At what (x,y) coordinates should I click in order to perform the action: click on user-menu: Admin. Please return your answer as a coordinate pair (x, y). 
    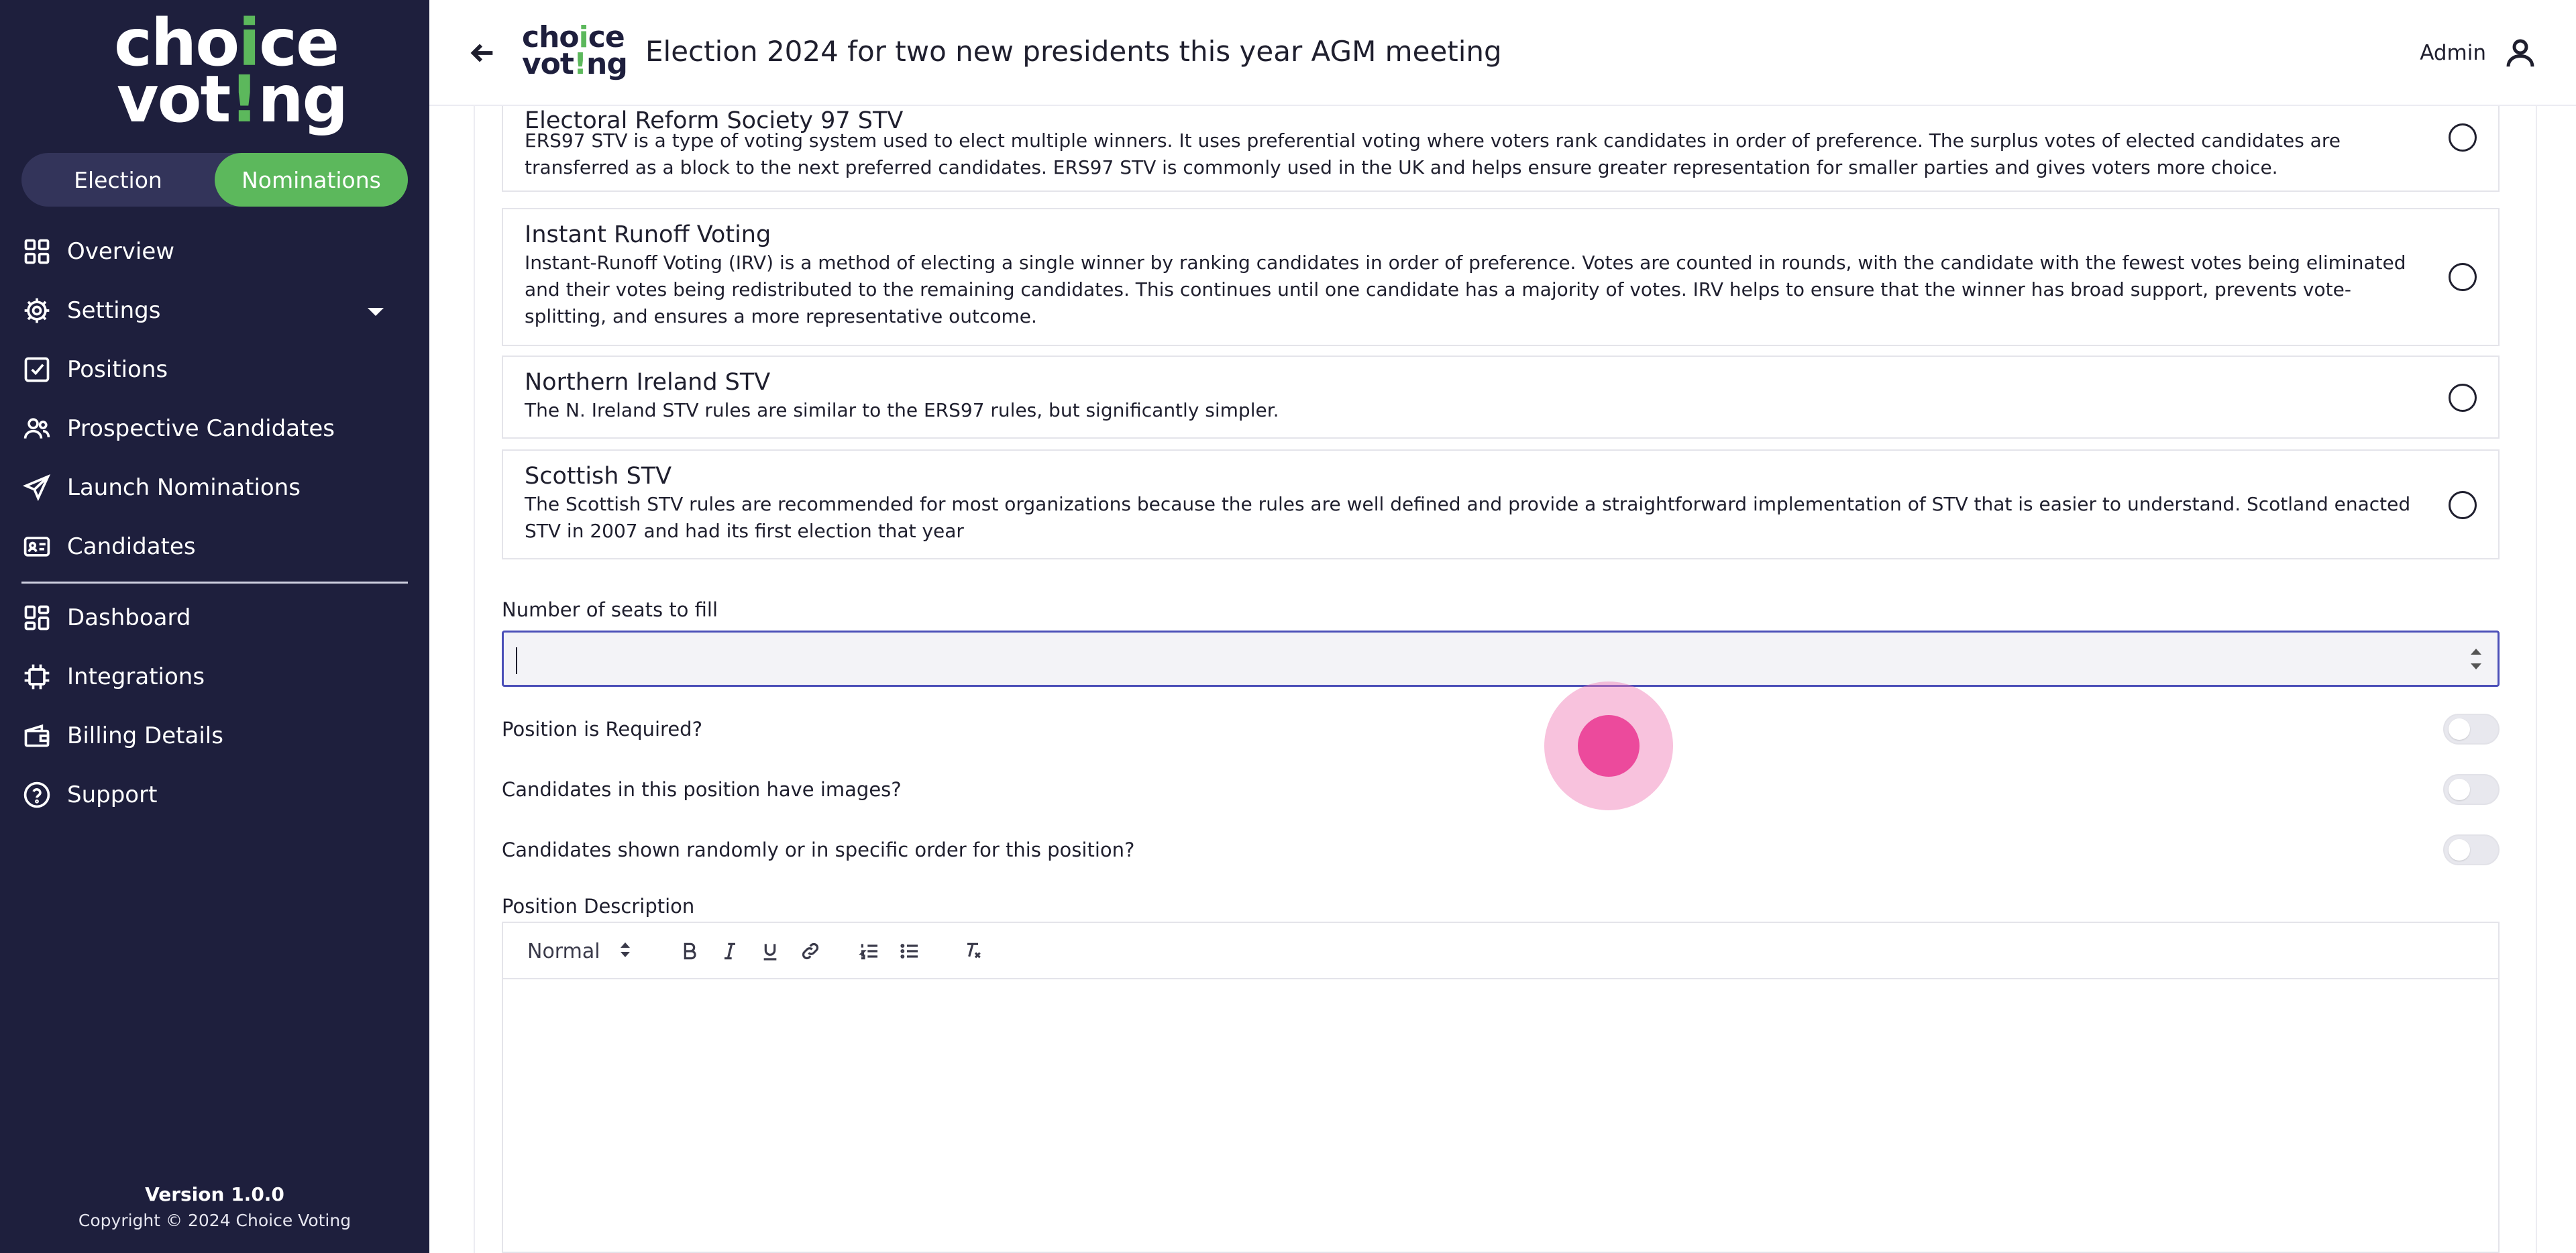
    Looking at the image, I should click on (2479, 53).